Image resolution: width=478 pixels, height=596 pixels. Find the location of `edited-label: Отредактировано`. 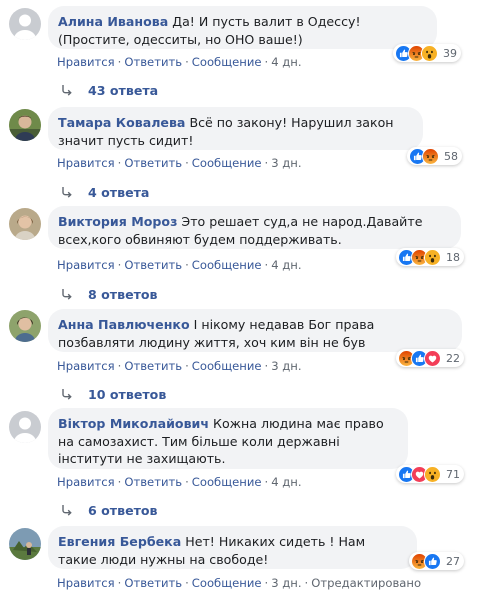

edited-label: Отредактировано is located at coordinates (366, 583).